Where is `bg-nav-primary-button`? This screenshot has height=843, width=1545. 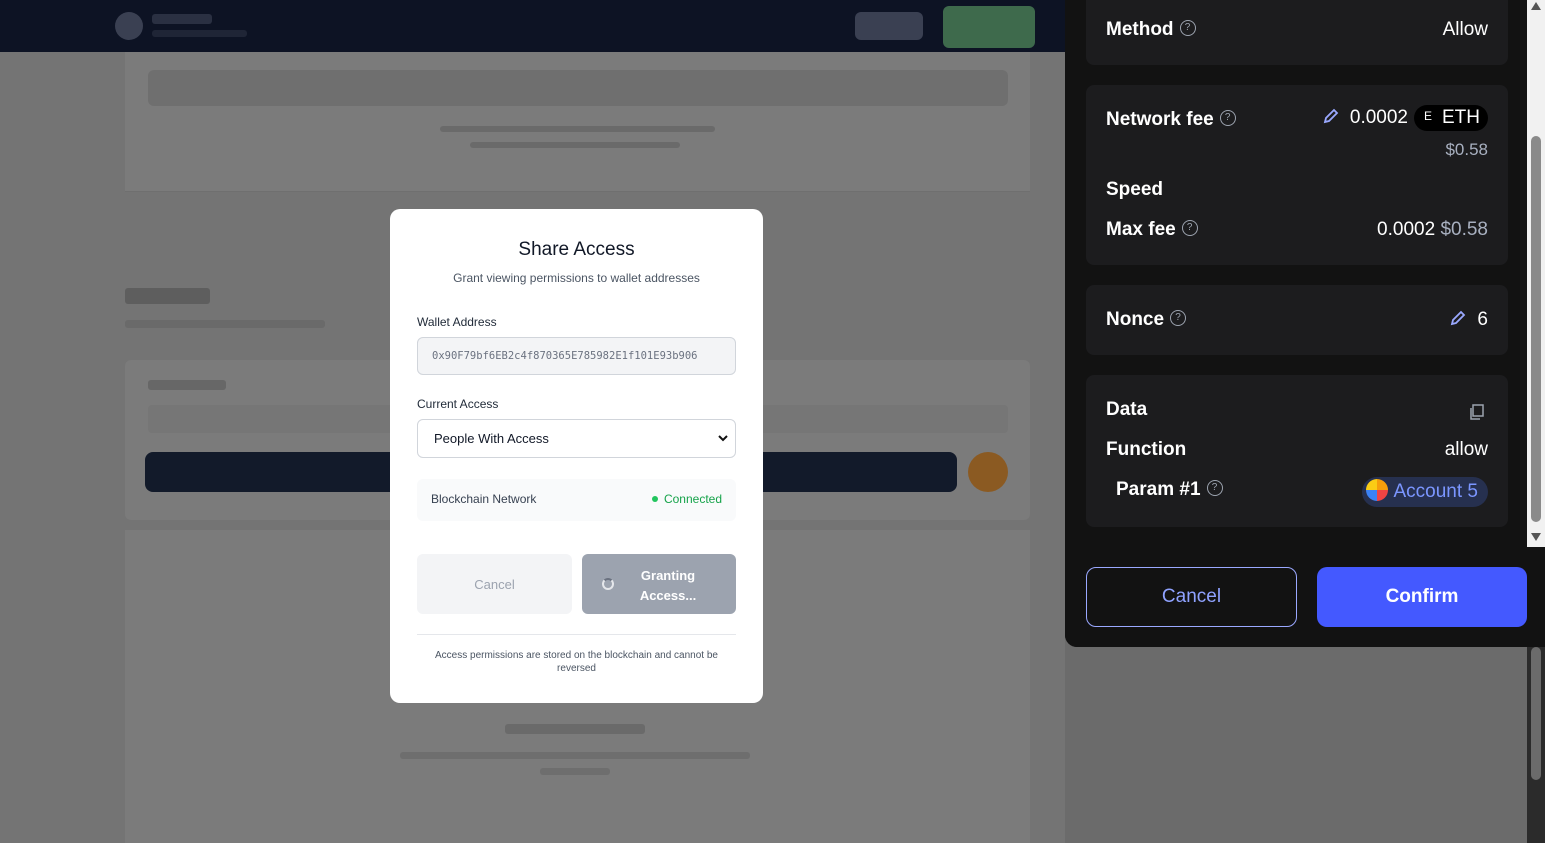 bg-nav-primary-button is located at coordinates (989, 27).